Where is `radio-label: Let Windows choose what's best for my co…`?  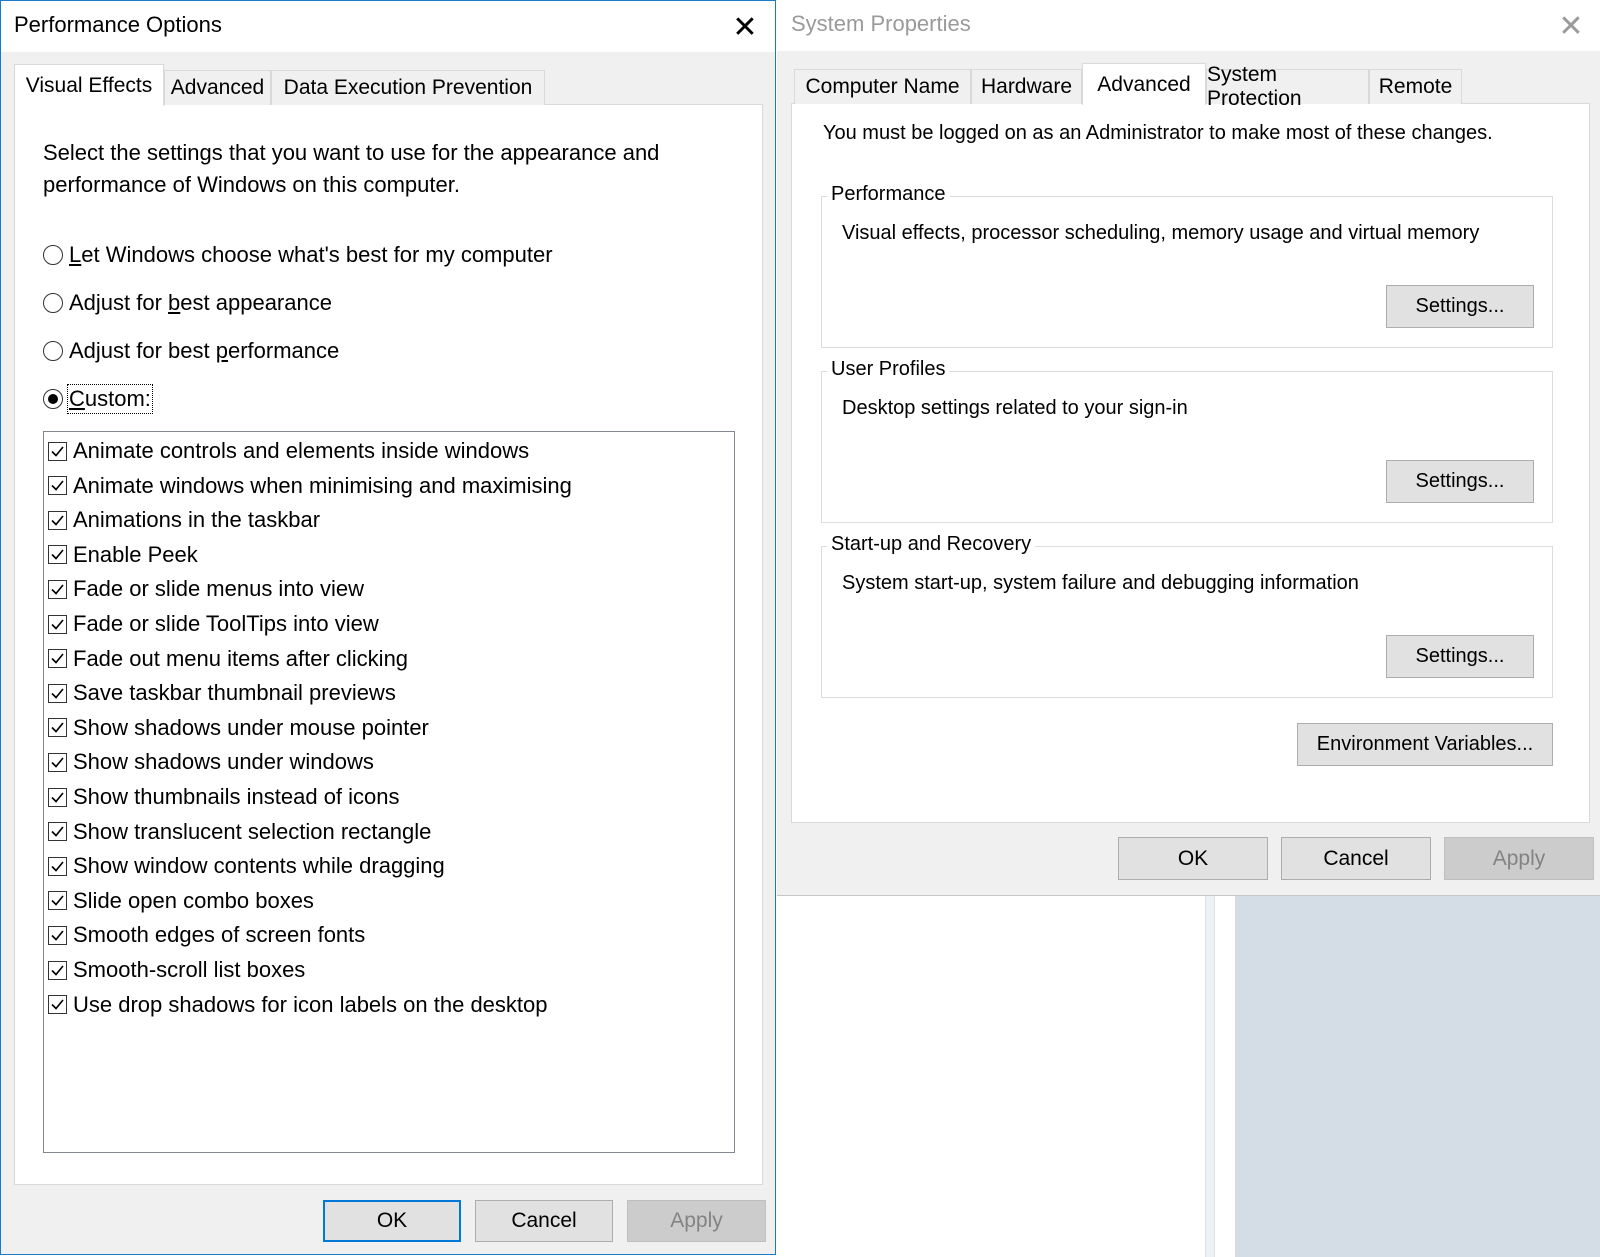
radio-label: Let Windows choose what's best for my co… is located at coordinates (311, 254).